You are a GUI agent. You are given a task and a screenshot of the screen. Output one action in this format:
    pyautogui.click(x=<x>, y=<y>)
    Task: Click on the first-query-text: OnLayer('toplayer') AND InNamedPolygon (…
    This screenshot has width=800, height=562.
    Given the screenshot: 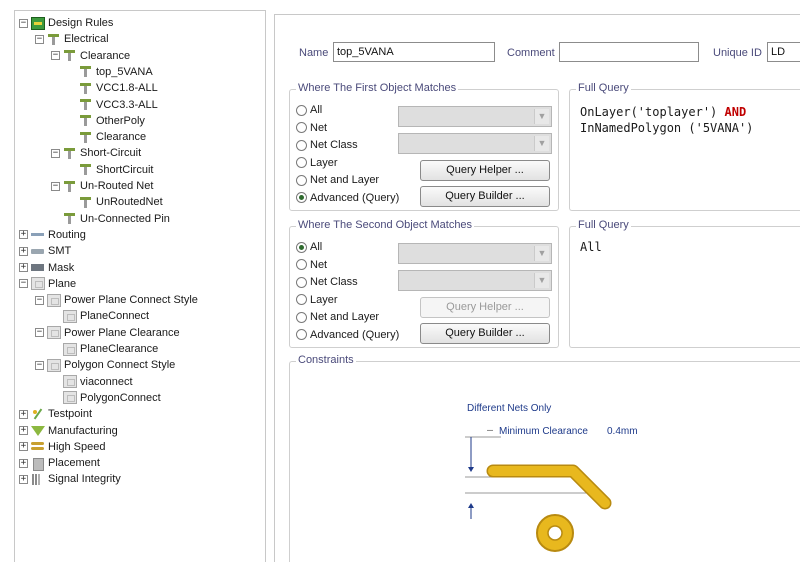 What is the action you would take?
    pyautogui.click(x=666, y=120)
    